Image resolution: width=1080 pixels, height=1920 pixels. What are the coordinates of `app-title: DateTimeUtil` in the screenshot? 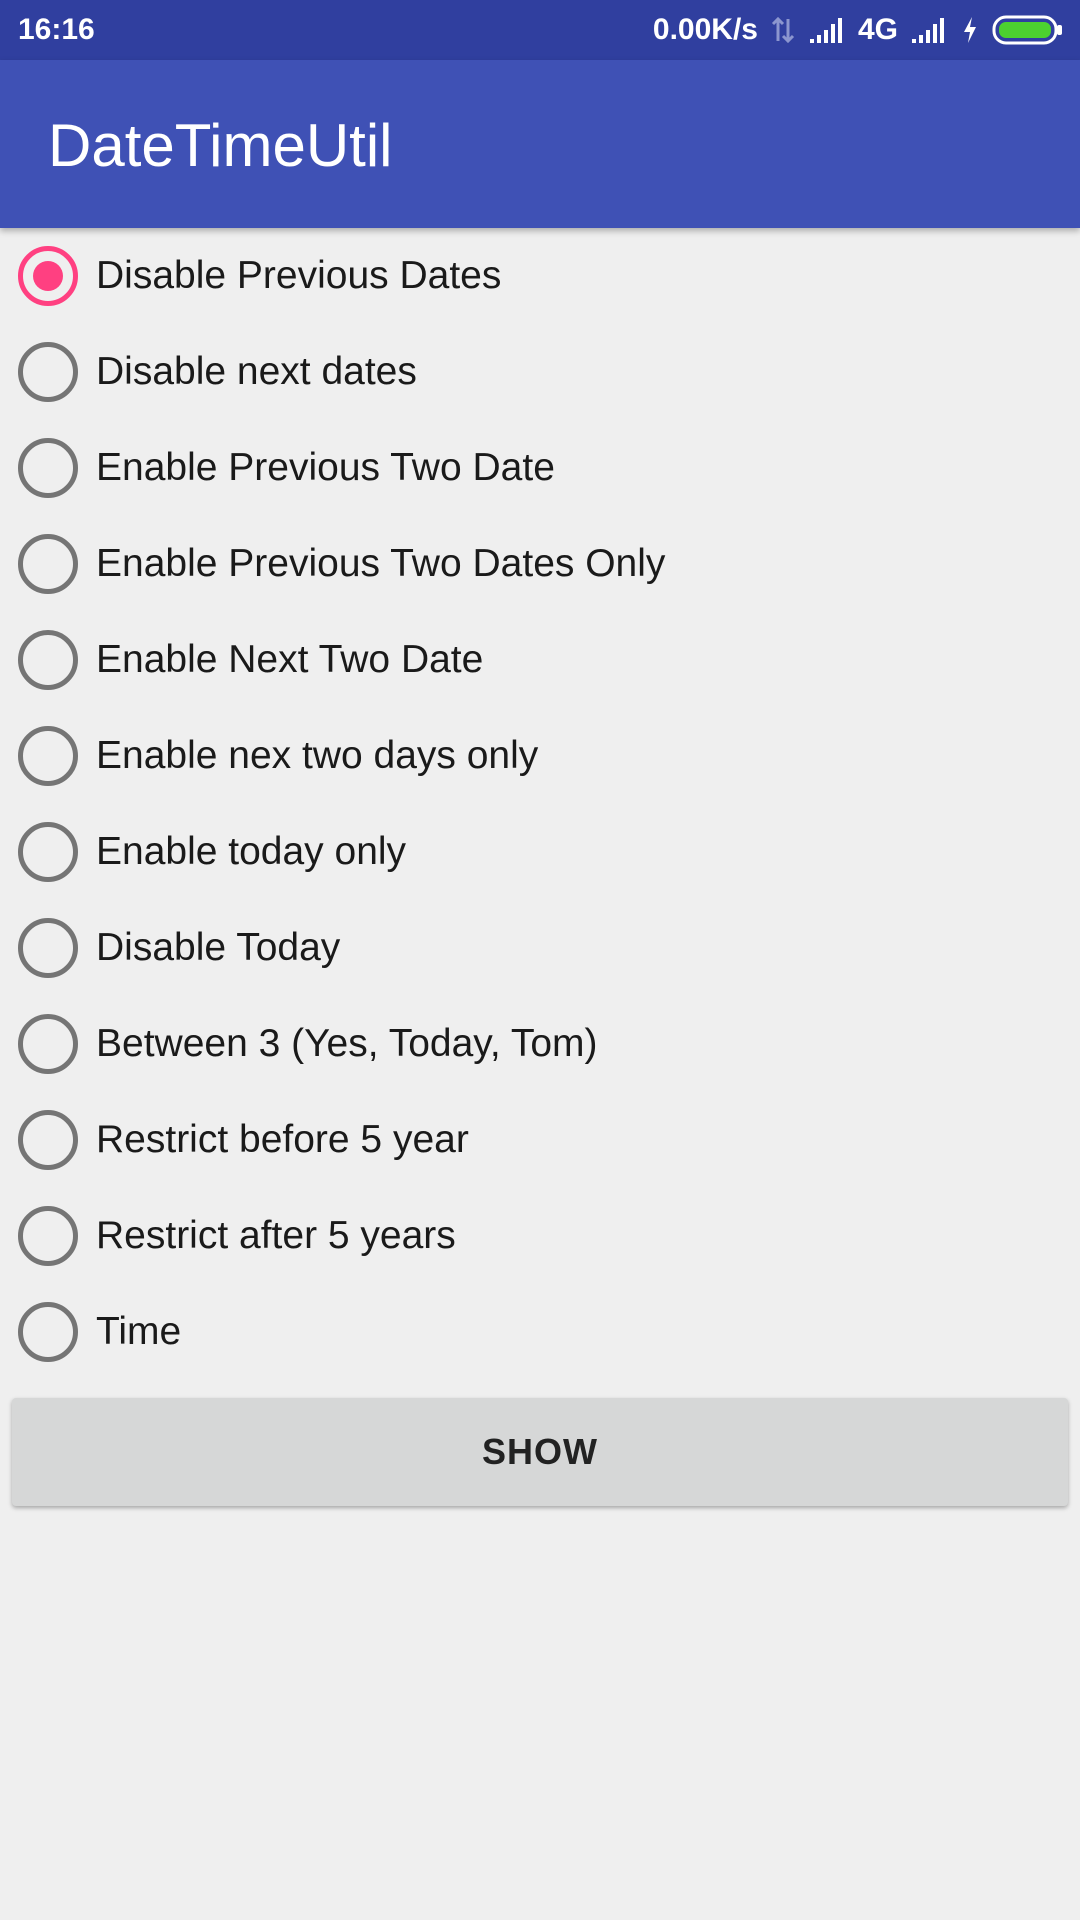 It's located at (220, 145).